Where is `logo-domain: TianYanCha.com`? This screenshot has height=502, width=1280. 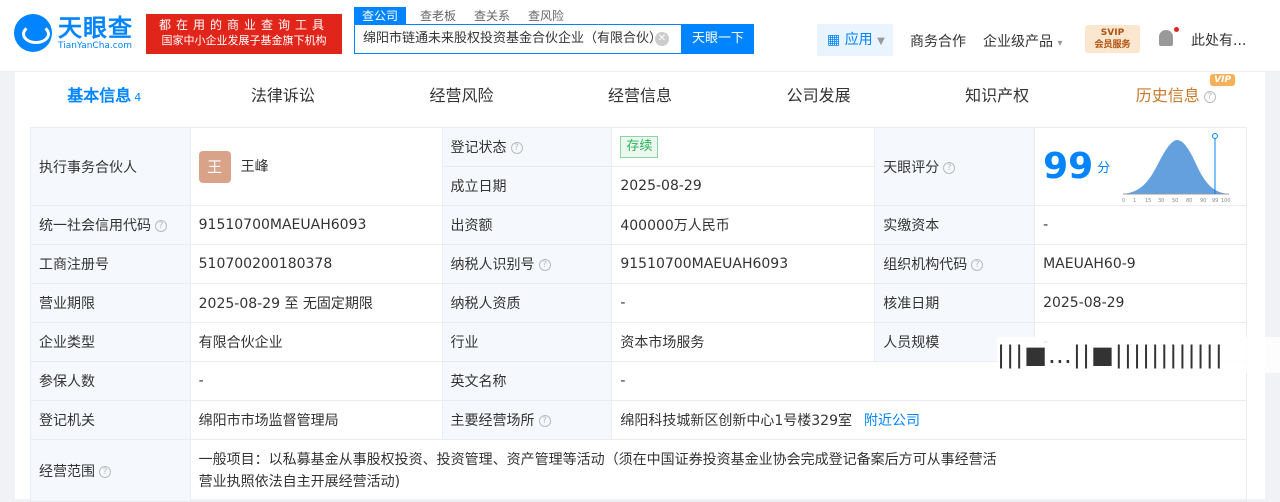
logo-domain: TianYanCha.com is located at coordinates (95, 45).